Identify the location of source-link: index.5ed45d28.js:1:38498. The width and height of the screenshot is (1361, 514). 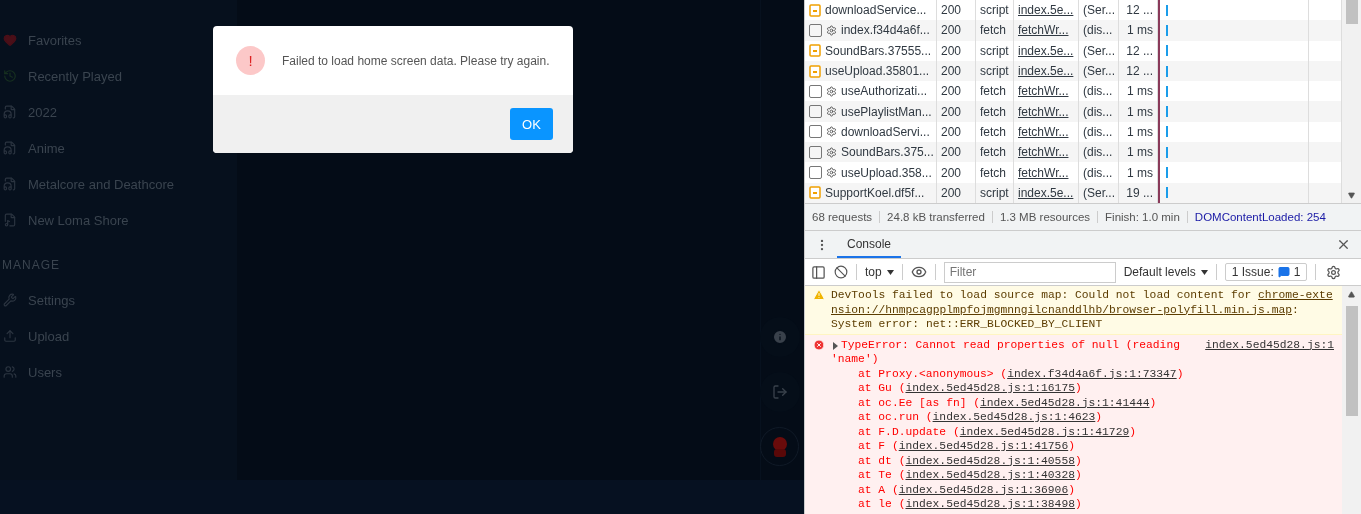
(990, 504).